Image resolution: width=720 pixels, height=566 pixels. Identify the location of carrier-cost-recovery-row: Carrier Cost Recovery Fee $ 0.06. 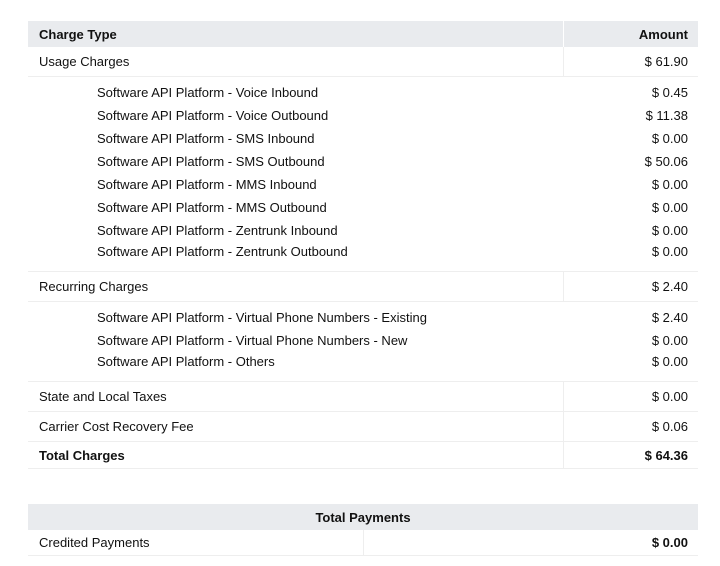
(363, 426).